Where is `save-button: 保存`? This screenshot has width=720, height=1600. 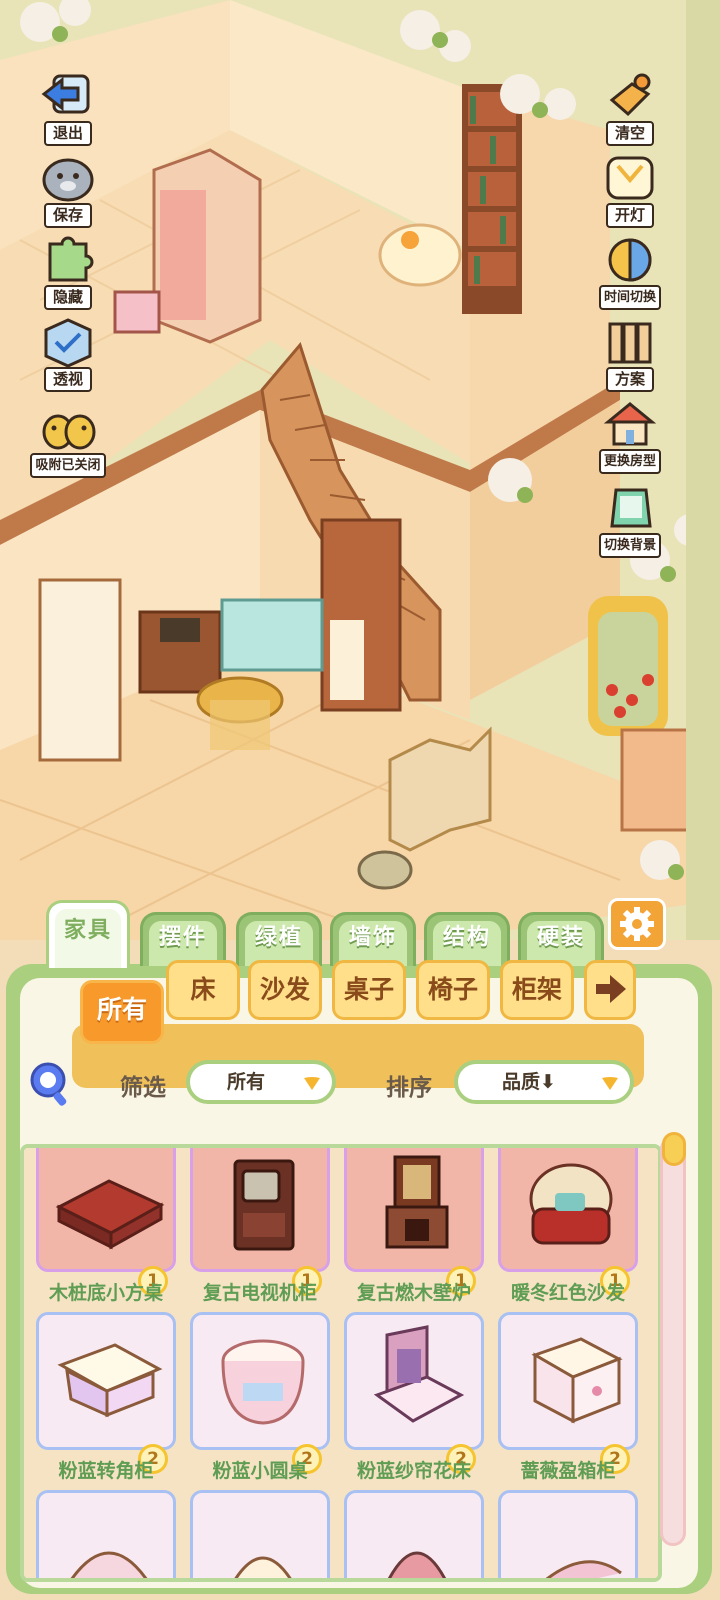
save-button: 保存 is located at coordinates (68, 190).